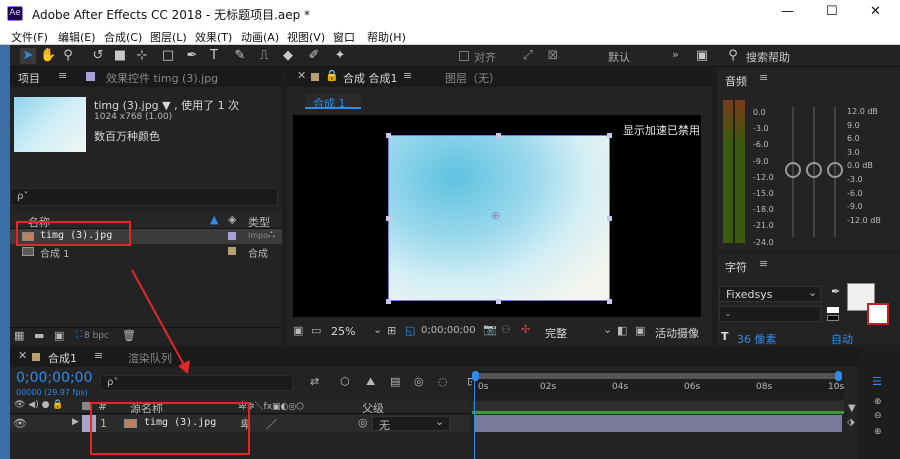 The image size is (900, 459). What do you see at coordinates (158, 317) in the screenshot?
I see `annotation-arrow-line` at bounding box center [158, 317].